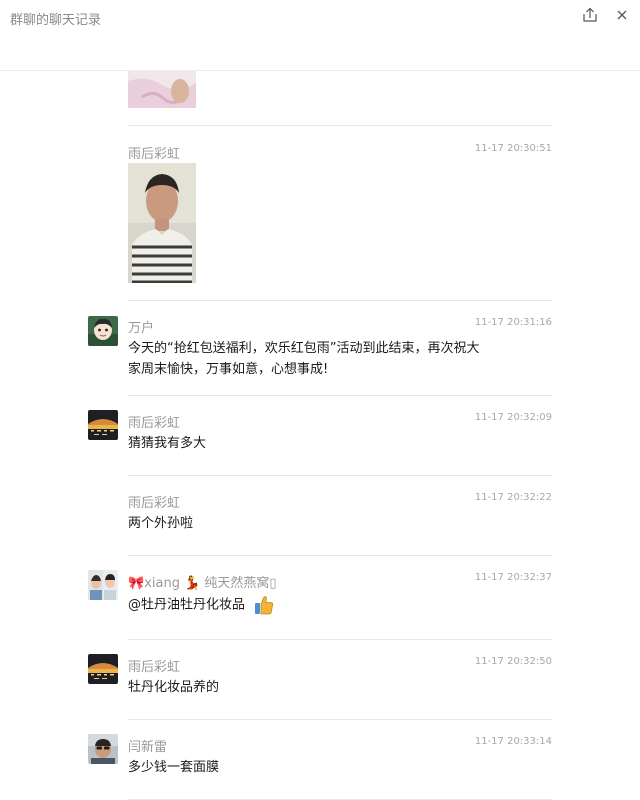  I want to click on dancer-emoji: 💃, so click(192, 583).